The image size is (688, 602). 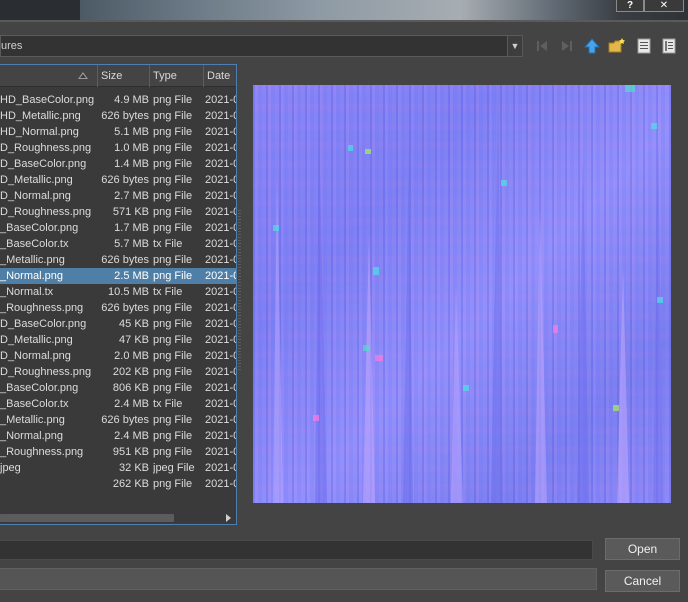 I want to click on file-size-cell: 202 KB, so click(x=130, y=372).